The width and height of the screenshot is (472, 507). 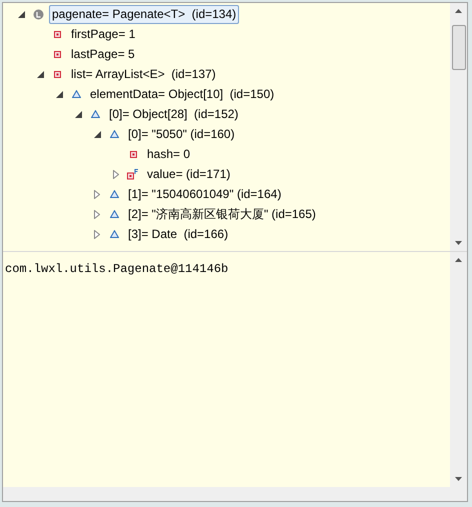 I want to click on local-variable-icon, so click(x=38, y=14).